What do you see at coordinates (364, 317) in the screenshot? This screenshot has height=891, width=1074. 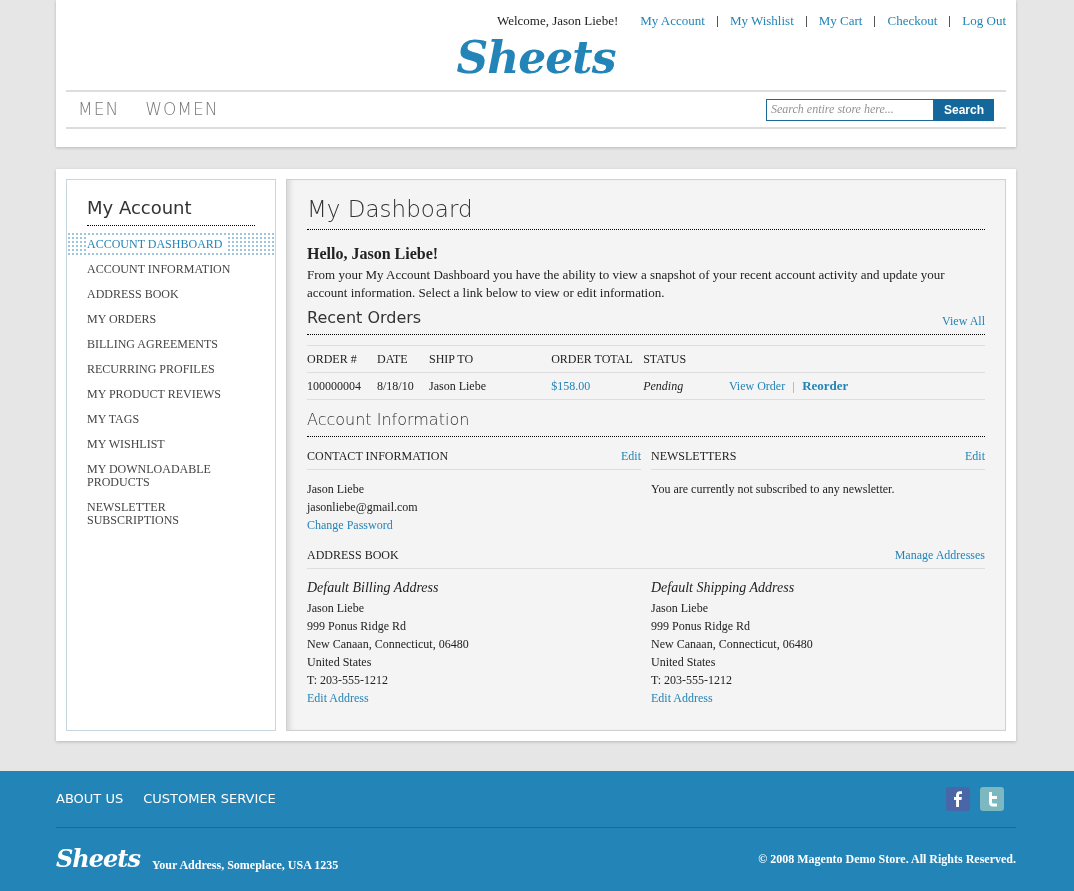 I see `section-title: Recent Orders` at bounding box center [364, 317].